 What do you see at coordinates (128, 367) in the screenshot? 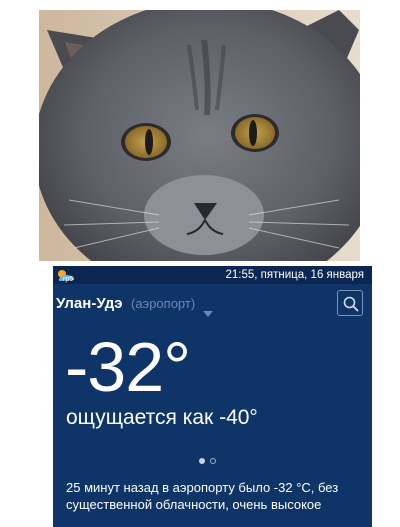
I see `current-temperature: -32°` at bounding box center [128, 367].